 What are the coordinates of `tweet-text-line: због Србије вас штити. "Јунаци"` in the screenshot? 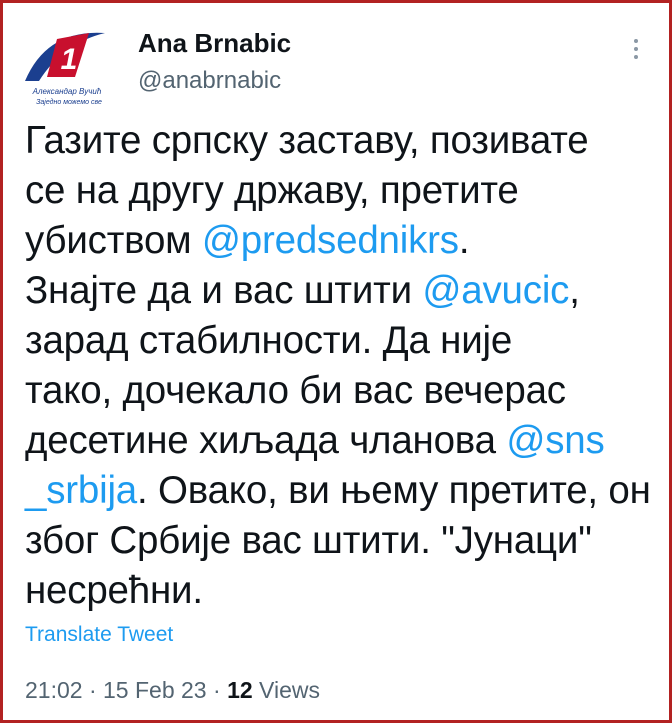 It's located at (345, 541).